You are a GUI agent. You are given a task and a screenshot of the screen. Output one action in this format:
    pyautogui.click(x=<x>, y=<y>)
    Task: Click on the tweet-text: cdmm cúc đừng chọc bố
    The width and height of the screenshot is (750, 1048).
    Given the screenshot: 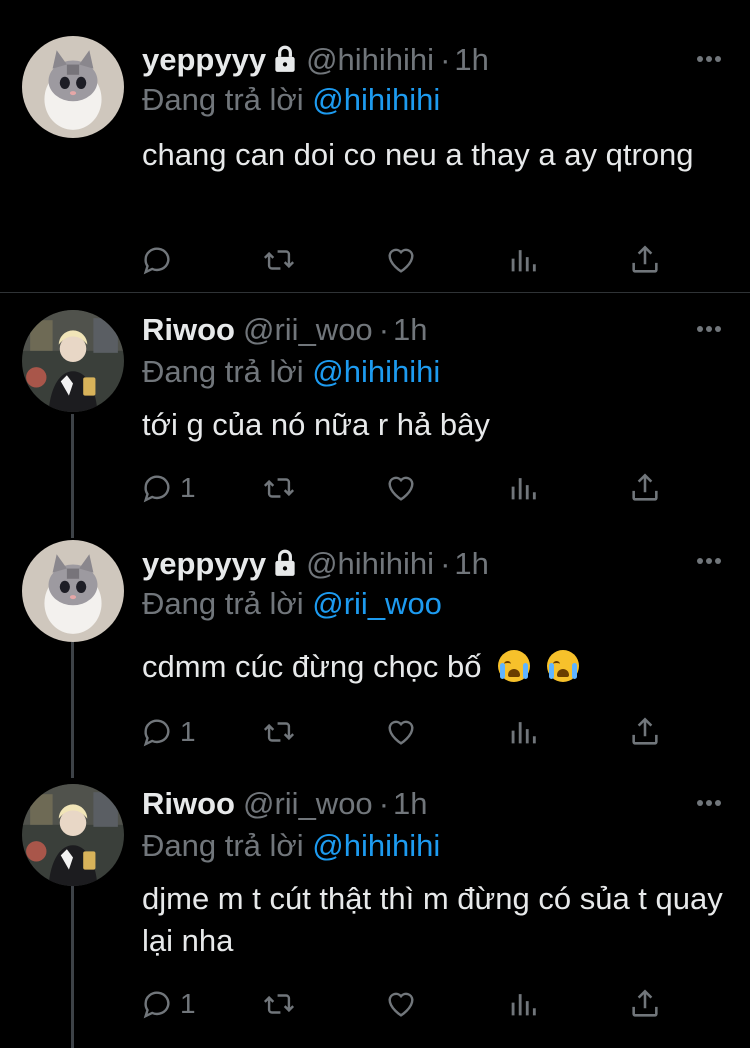 What is the action you would take?
    pyautogui.click(x=312, y=666)
    